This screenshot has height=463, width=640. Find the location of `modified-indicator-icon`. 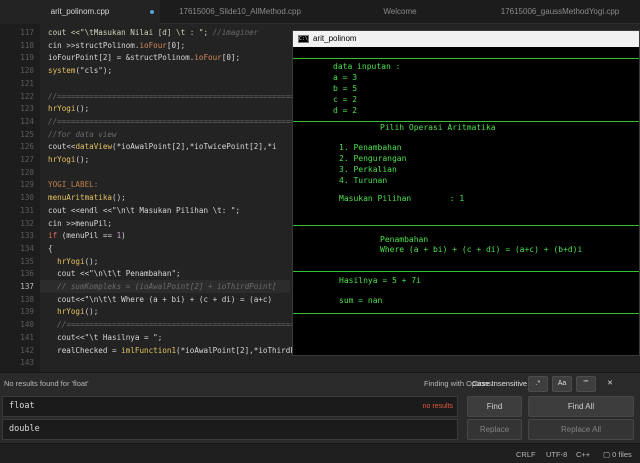

modified-indicator-icon is located at coordinates (152, 12).